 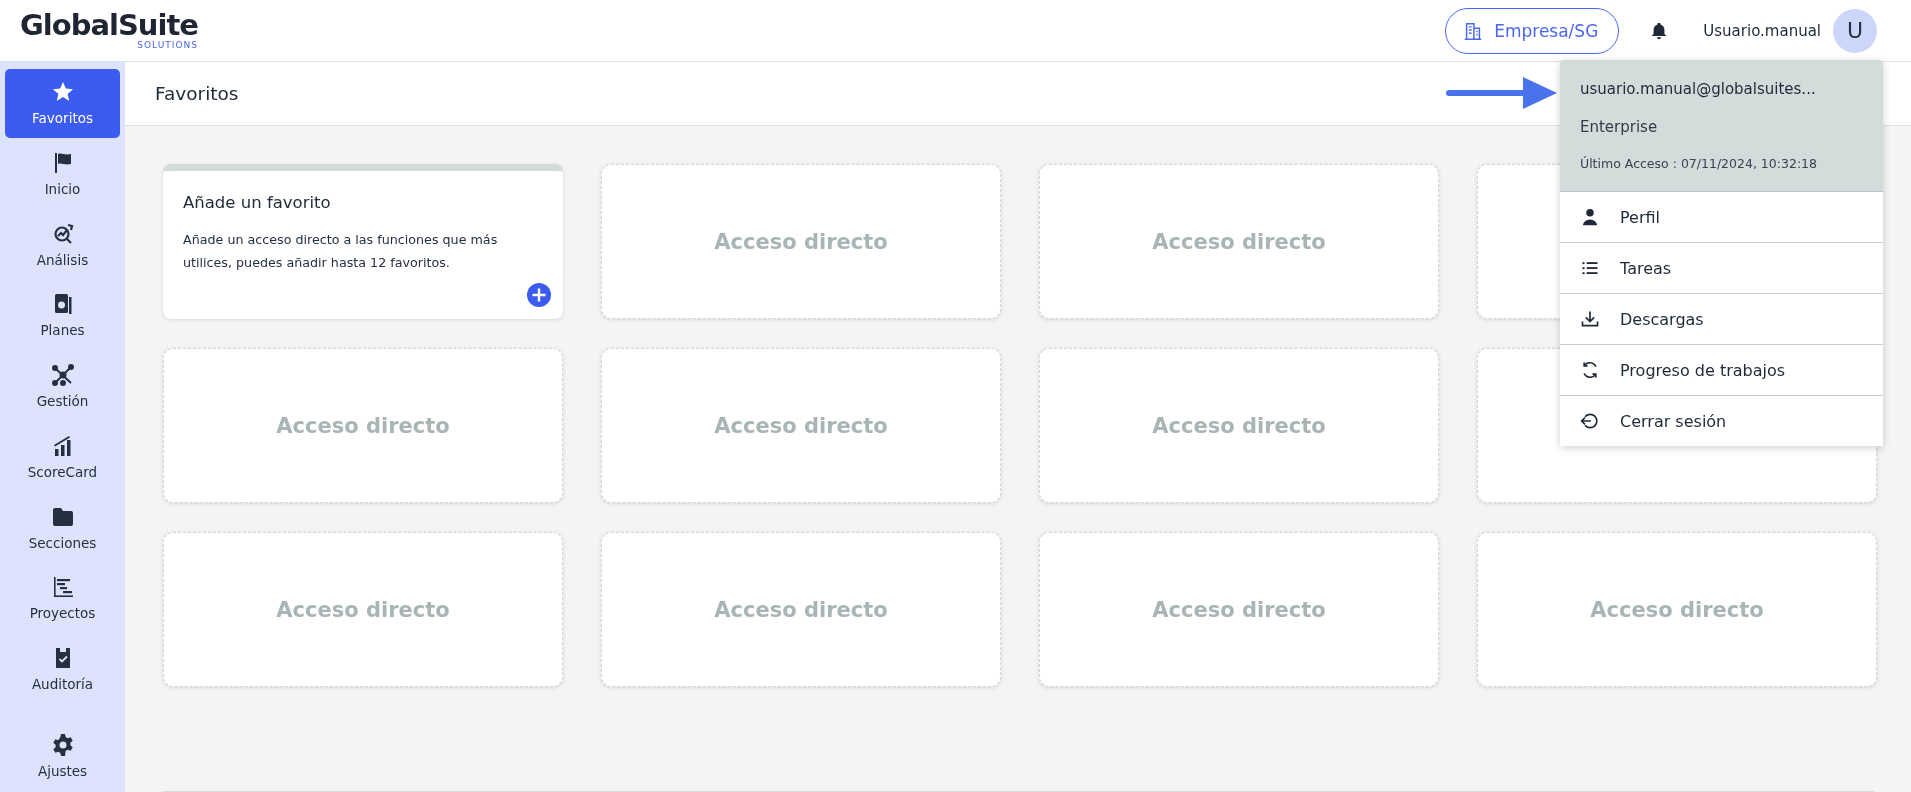 I want to click on page-title: Favoritos, so click(x=197, y=93).